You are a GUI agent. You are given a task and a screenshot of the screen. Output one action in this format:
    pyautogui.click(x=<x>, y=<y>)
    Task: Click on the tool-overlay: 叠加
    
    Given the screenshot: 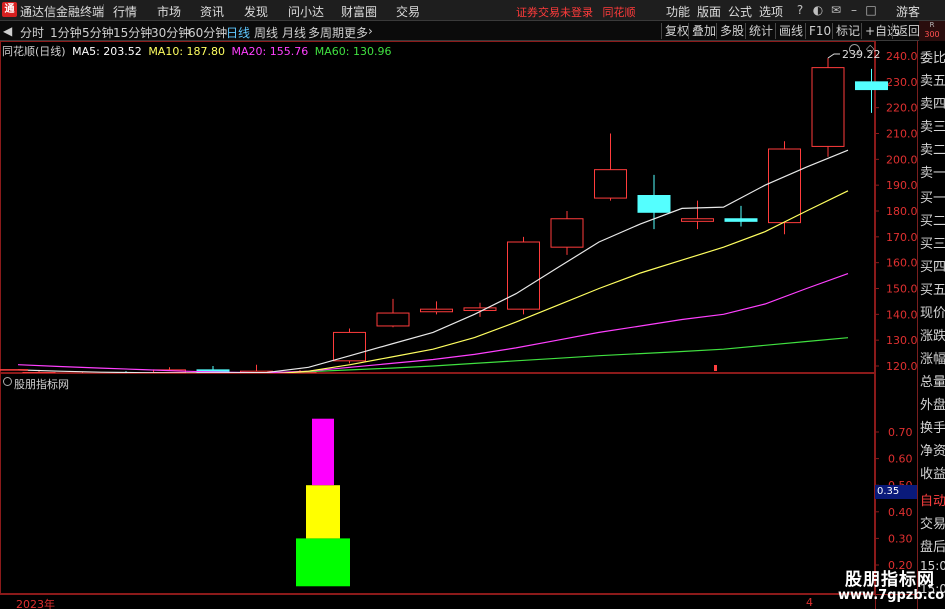 What is the action you would take?
    pyautogui.click(x=703, y=31)
    